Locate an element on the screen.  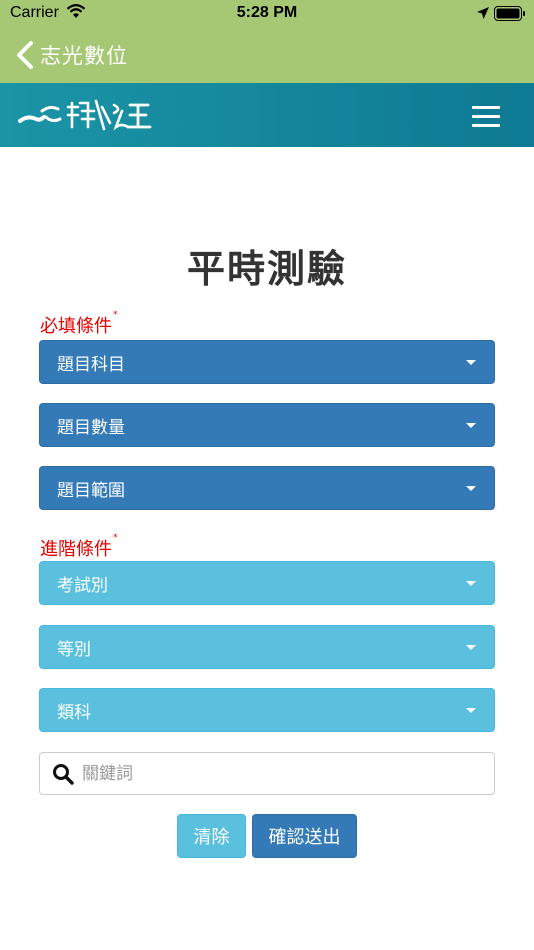
back-label: 志光數位 is located at coordinates (84, 56).